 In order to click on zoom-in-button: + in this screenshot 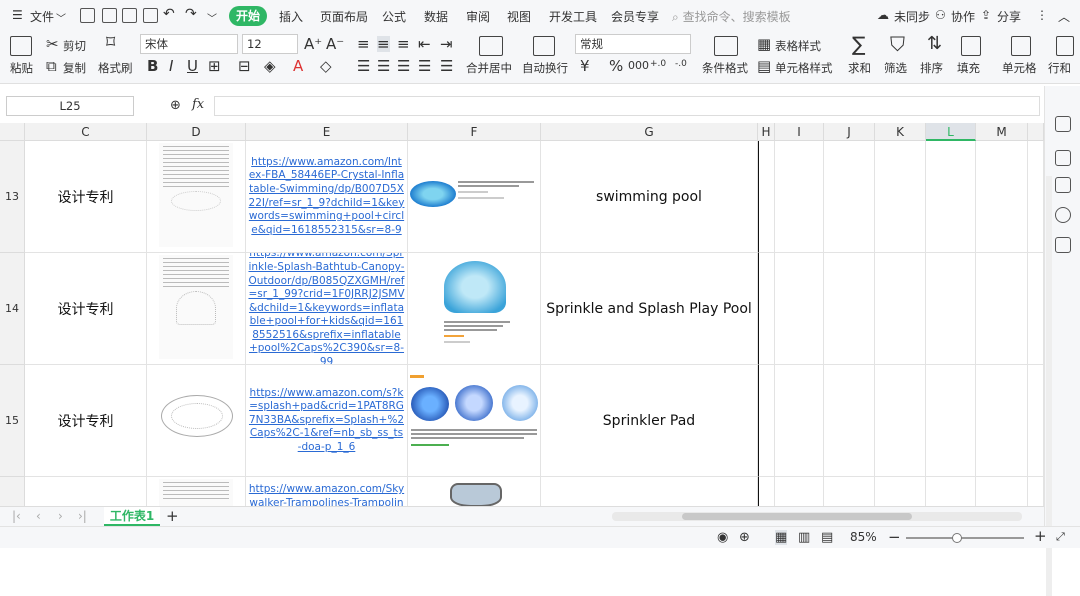, I will do `click(1040, 536)`.